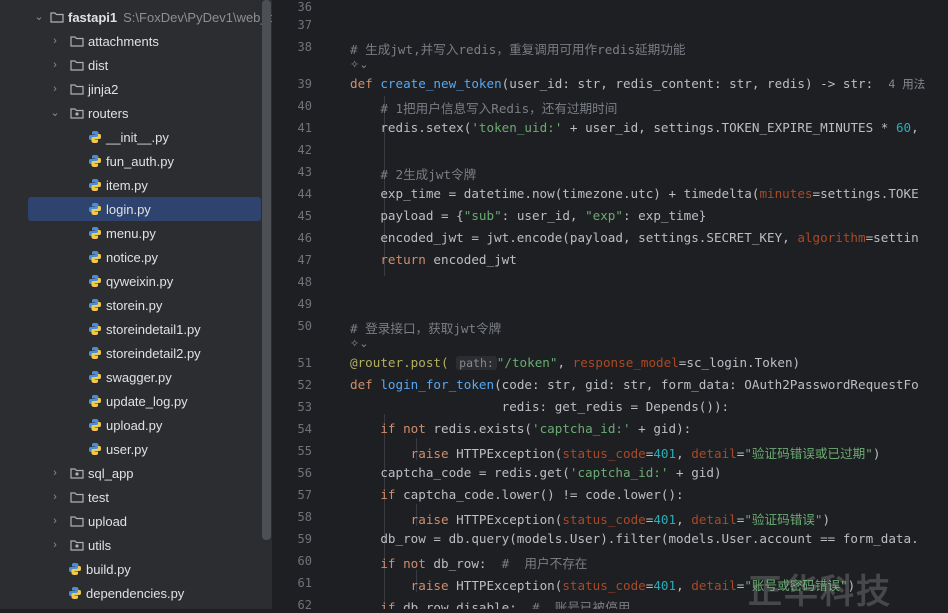 This screenshot has height=613, width=948. Describe the element at coordinates (139, 377) in the screenshot. I see `tree-item-label: swagger.py` at that location.